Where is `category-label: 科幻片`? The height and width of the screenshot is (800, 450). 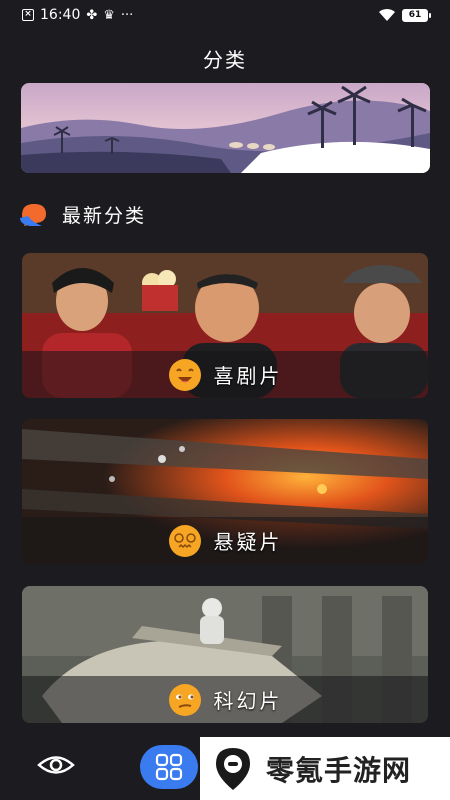 category-label: 科幻片 is located at coordinates (248, 701).